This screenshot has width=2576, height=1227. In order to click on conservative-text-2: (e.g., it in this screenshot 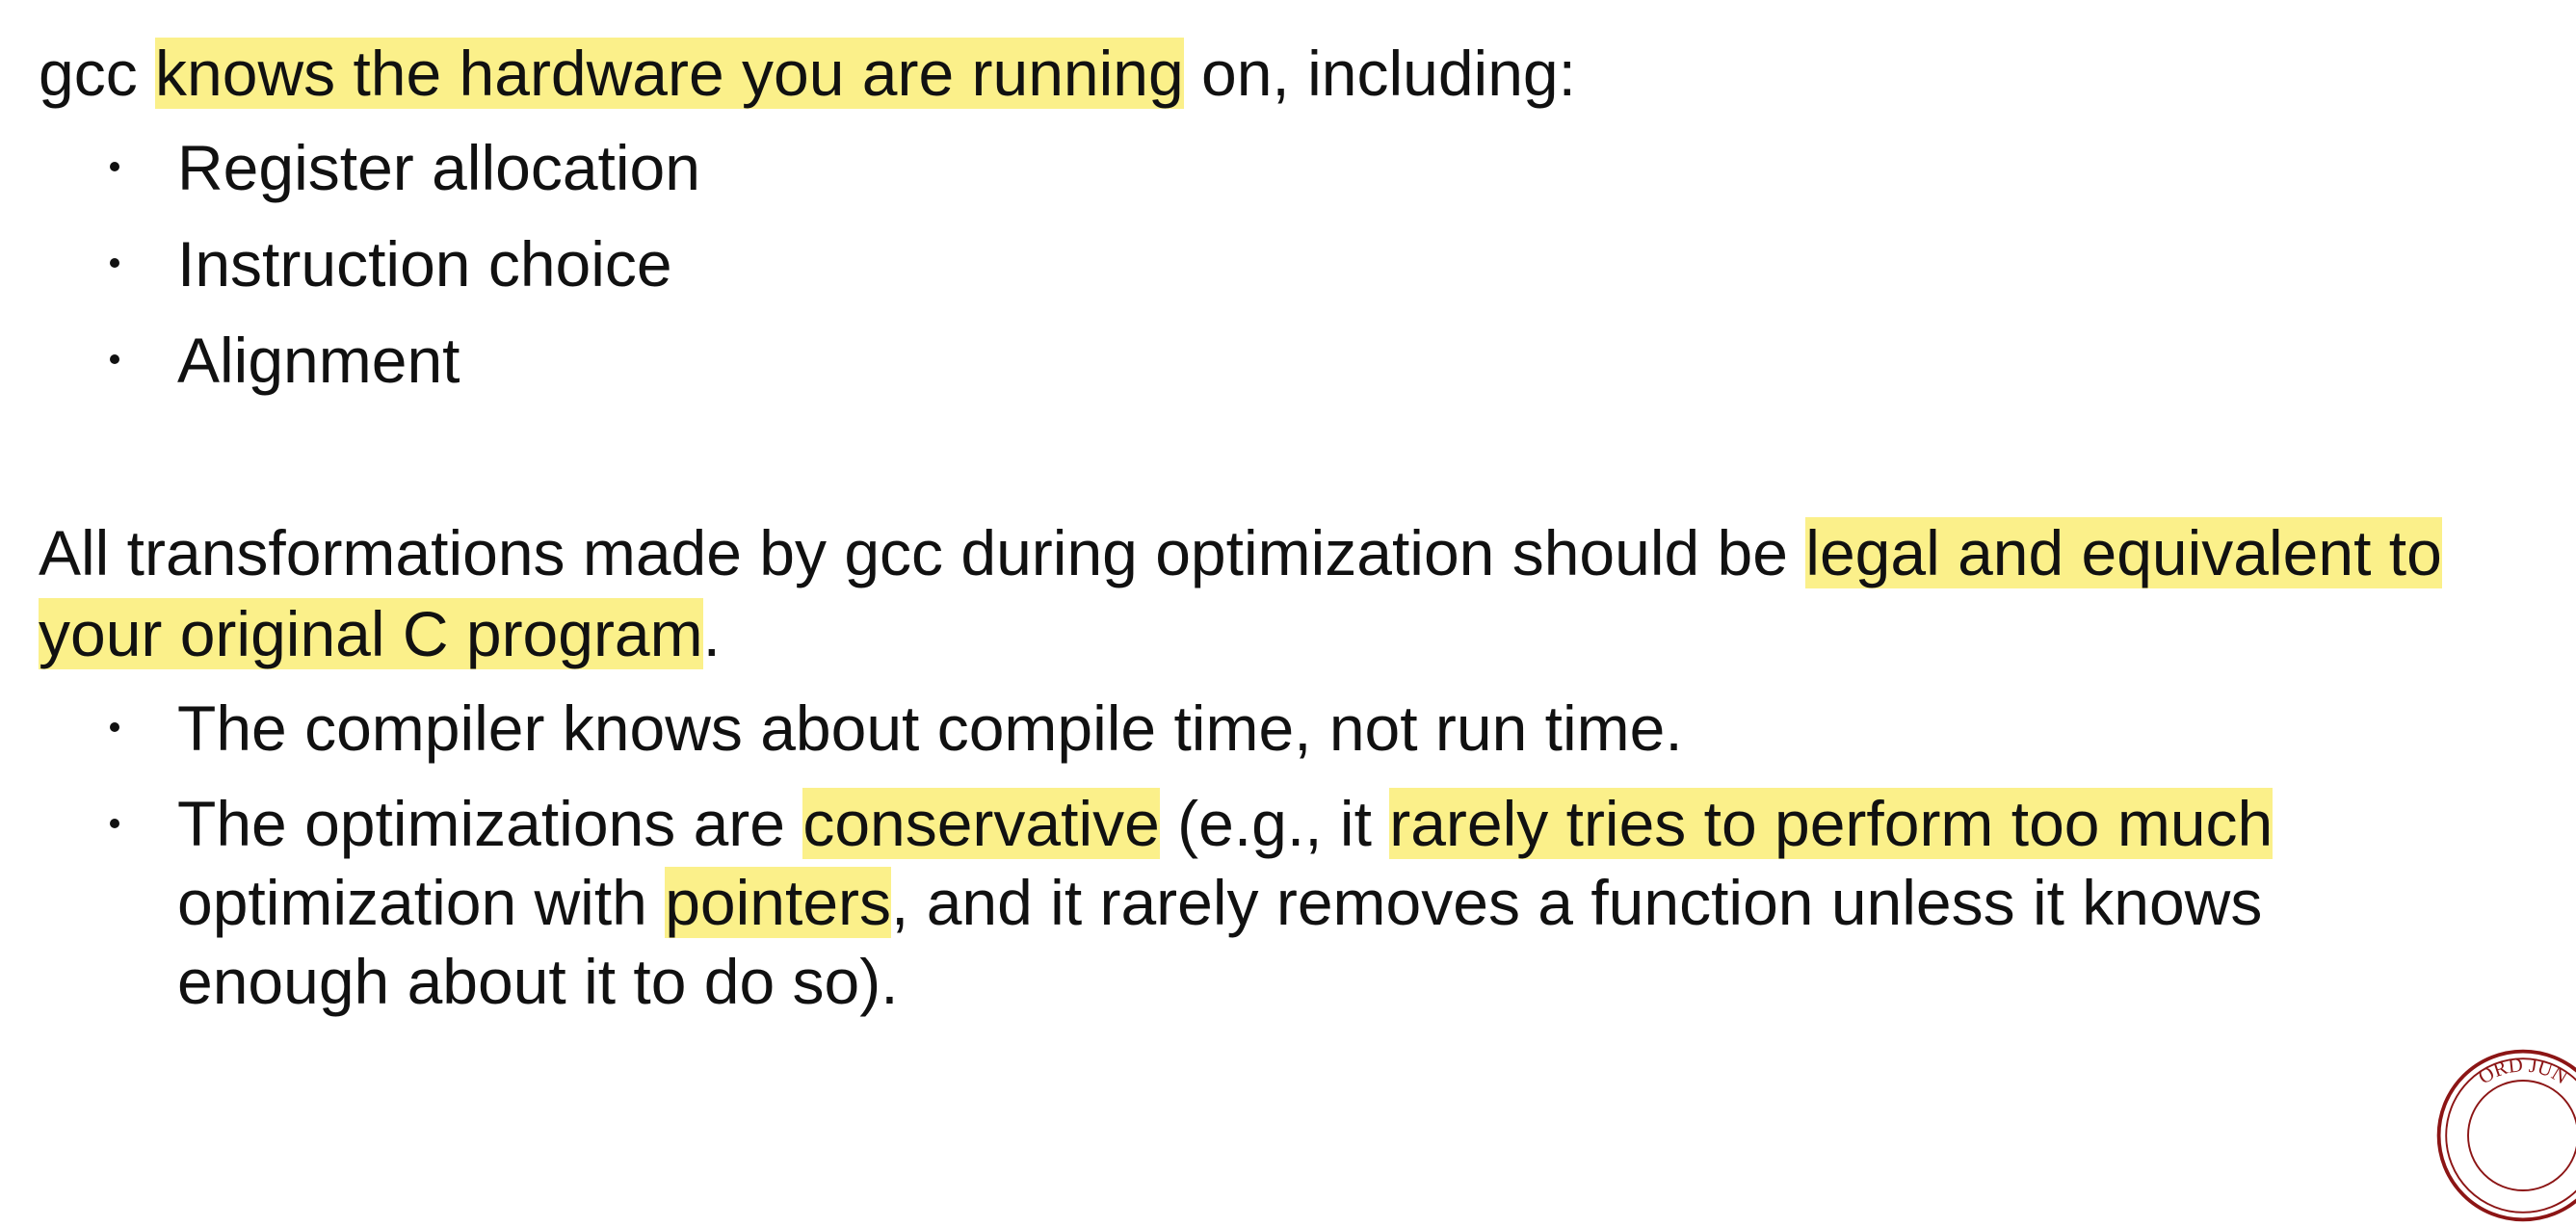, I will do `click(1274, 823)`.